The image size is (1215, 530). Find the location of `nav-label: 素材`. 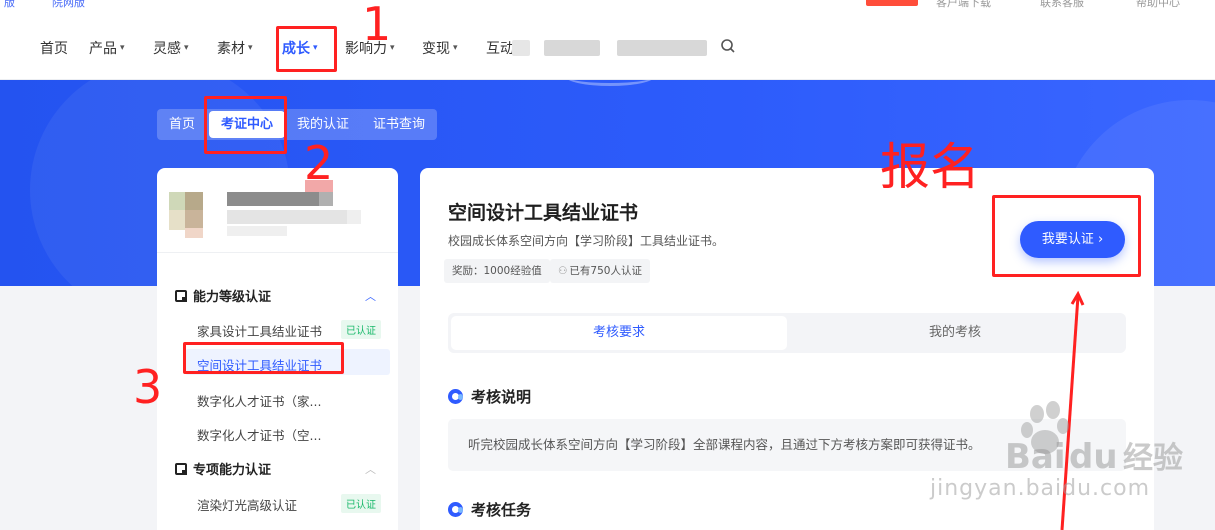

nav-label: 素材 is located at coordinates (231, 49).